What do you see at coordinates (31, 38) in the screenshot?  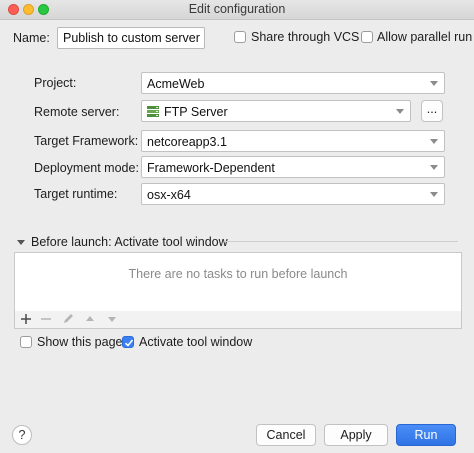 I see `name-label: Name:` at bounding box center [31, 38].